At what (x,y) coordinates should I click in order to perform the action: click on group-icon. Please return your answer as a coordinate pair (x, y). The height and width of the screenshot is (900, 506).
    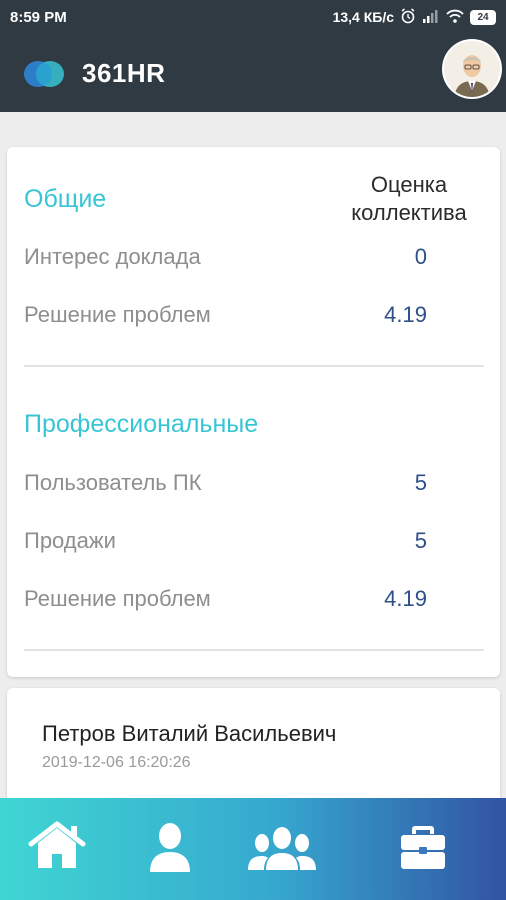
    Looking at the image, I should click on (282, 853).